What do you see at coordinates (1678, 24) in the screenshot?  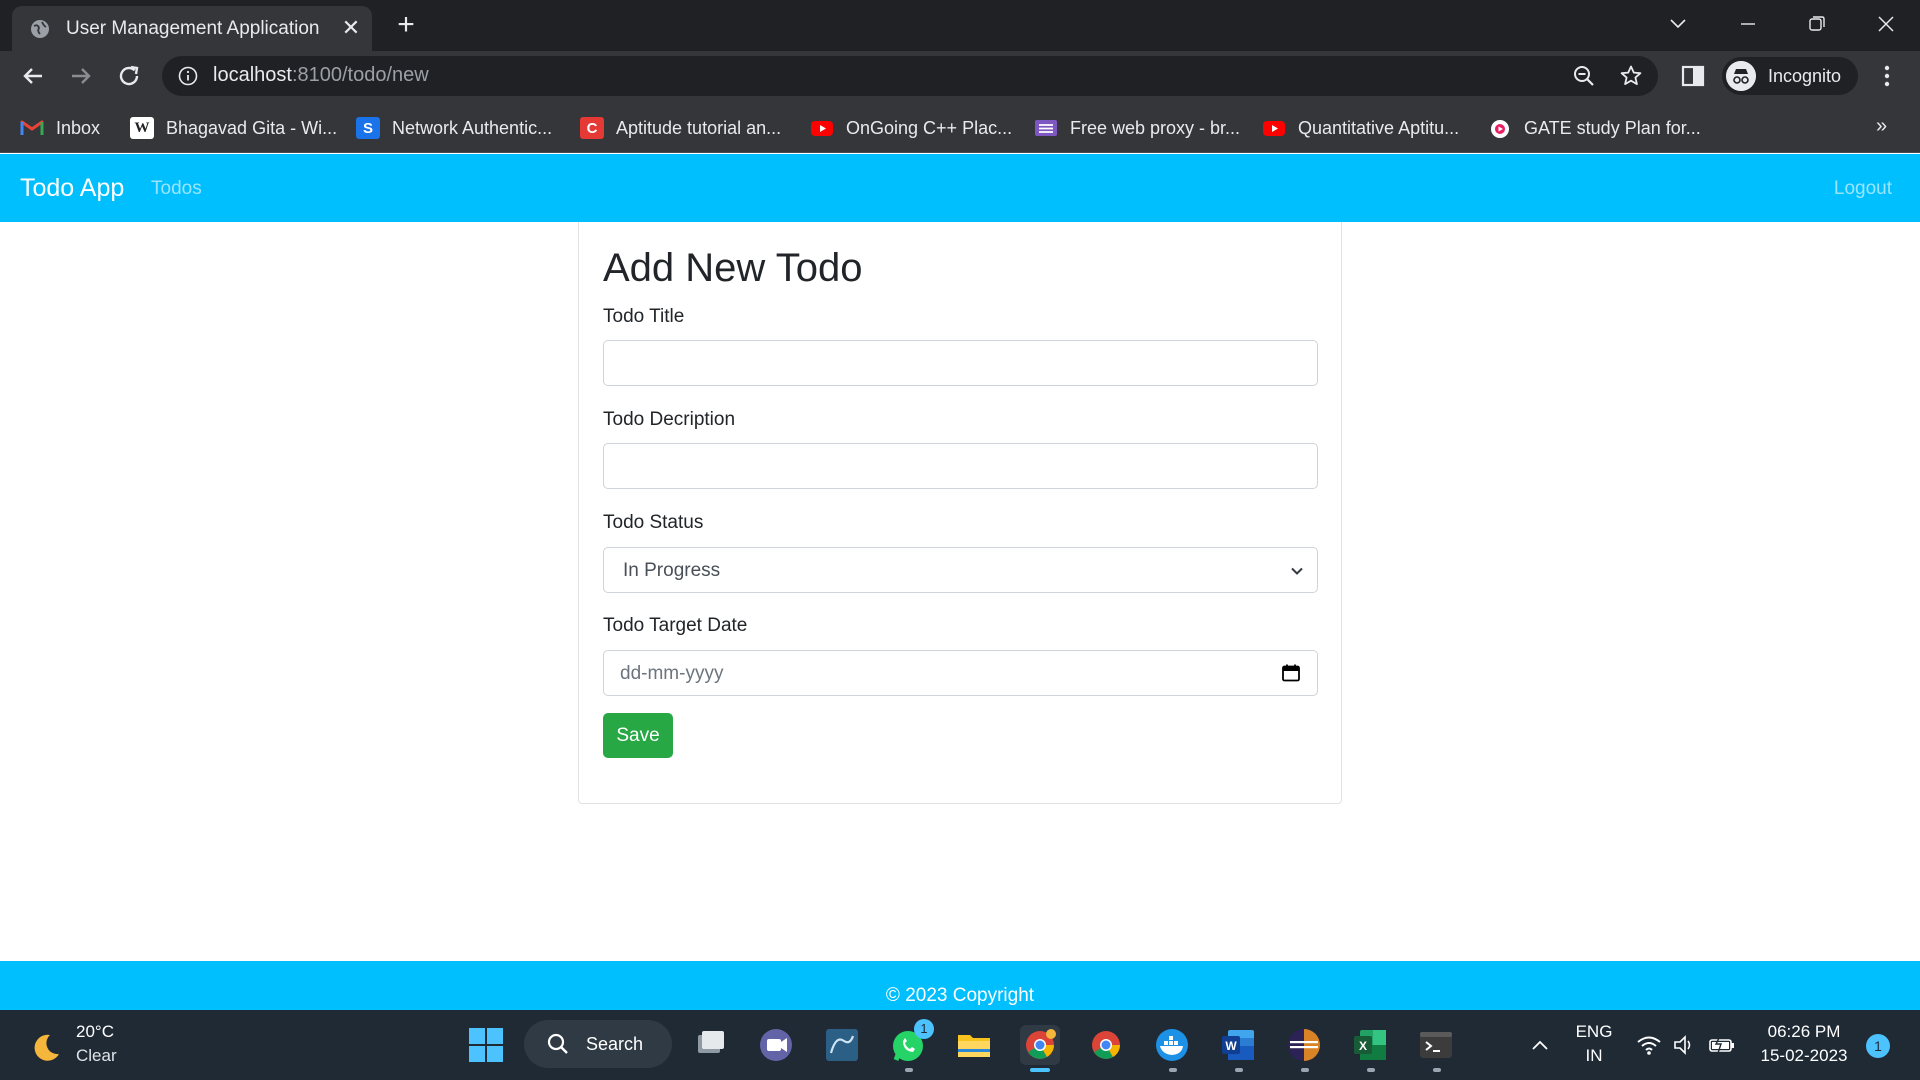 I see `tab-search-icon` at bounding box center [1678, 24].